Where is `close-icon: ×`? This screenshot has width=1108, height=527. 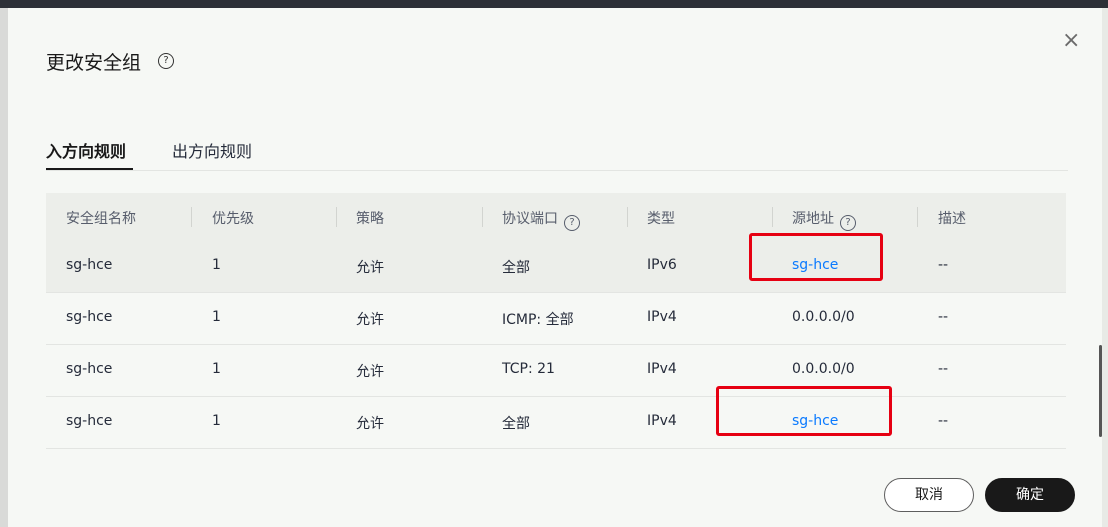 close-icon: × is located at coordinates (1071, 41).